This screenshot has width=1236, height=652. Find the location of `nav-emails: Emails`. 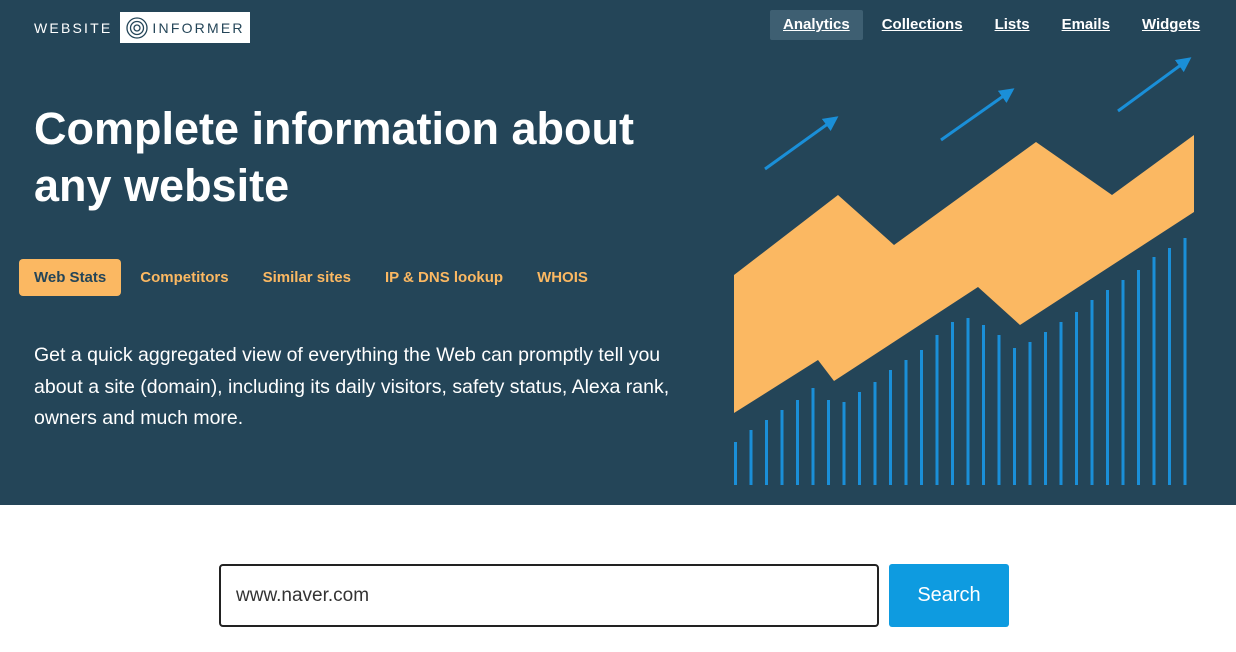

nav-emails: Emails is located at coordinates (1086, 25).